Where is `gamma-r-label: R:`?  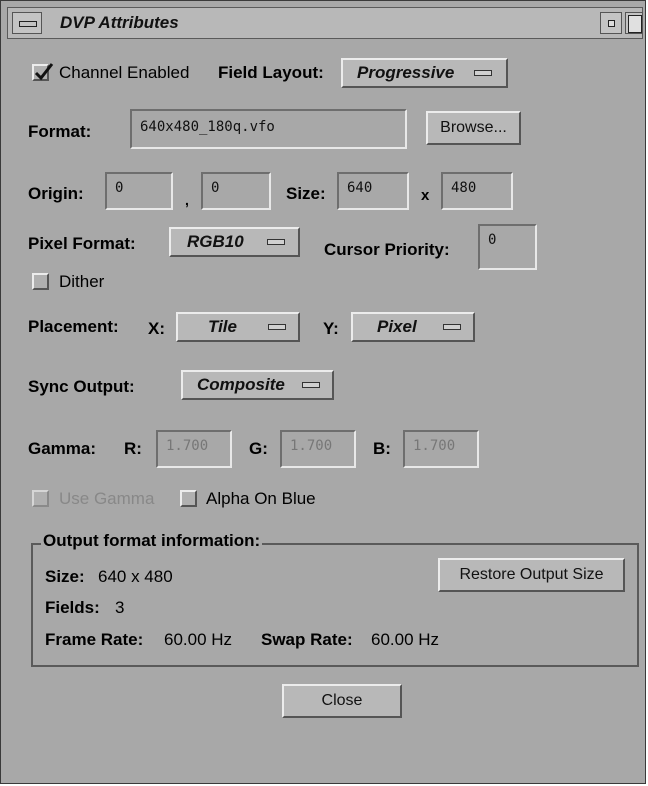 gamma-r-label: R: is located at coordinates (133, 448).